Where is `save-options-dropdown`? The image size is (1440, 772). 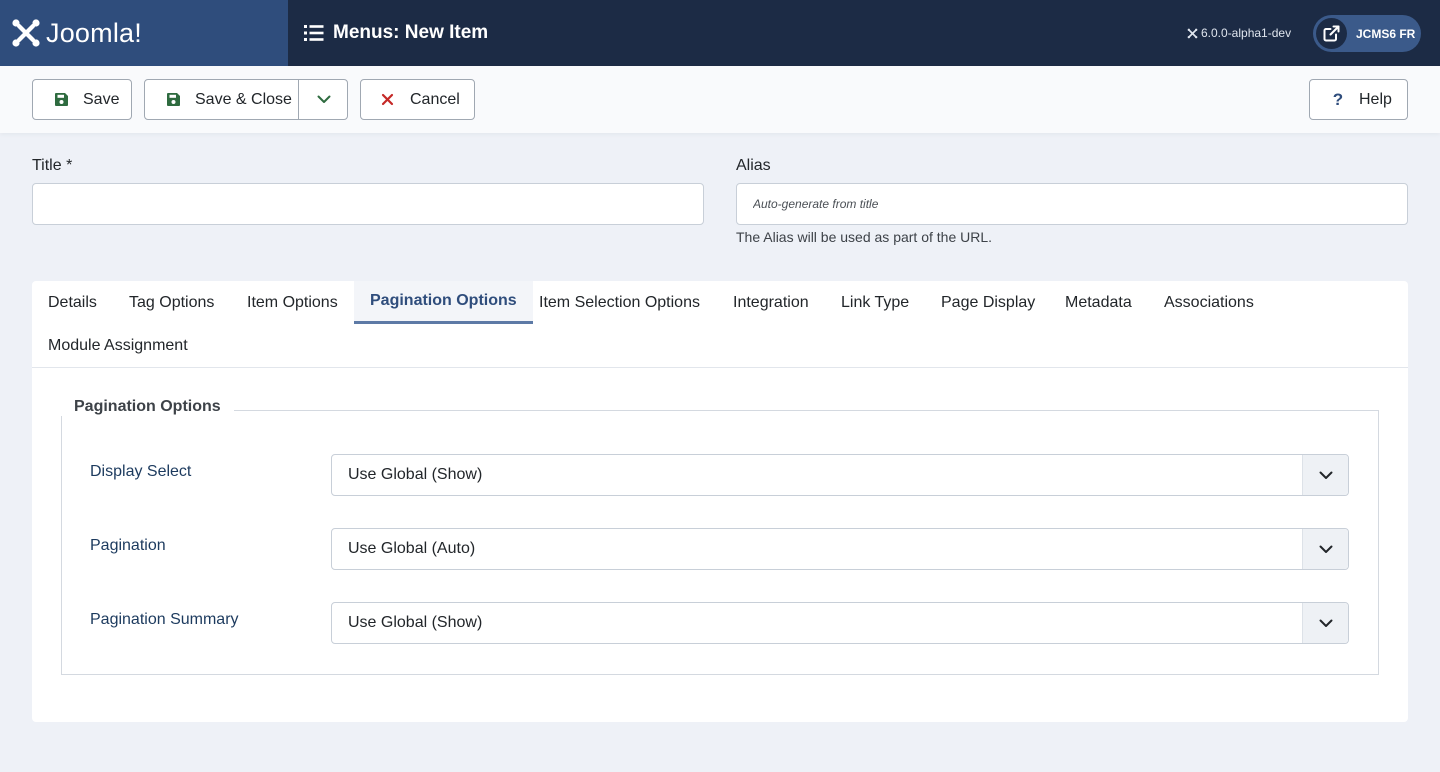 save-options-dropdown is located at coordinates (323, 99).